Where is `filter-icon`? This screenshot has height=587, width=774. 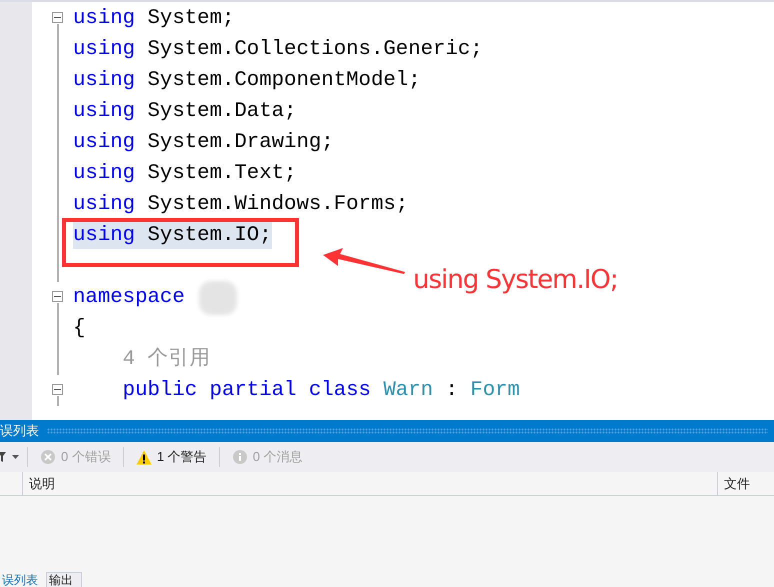 filter-icon is located at coordinates (3, 457).